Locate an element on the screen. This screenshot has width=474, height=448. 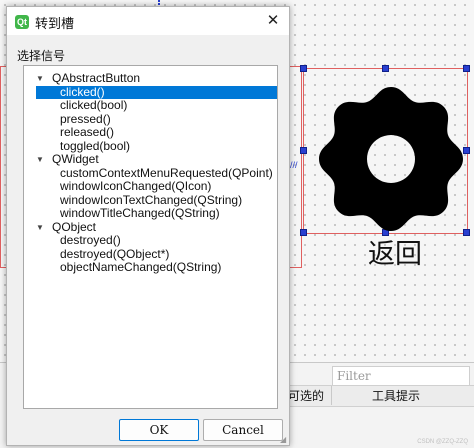
tree-item: clicked(bool) is located at coordinates (156, 105).